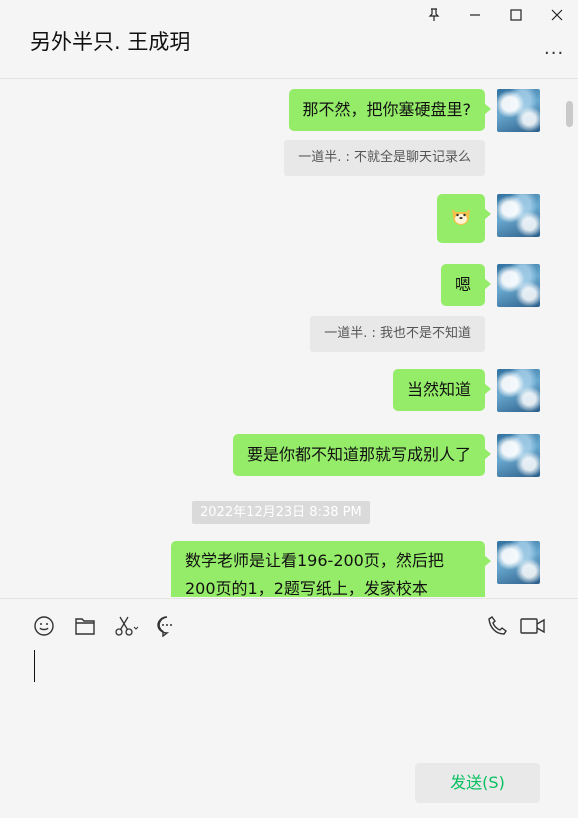  Describe the element at coordinates (461, 220) in the screenshot. I see `doge-emoji-icon` at that location.